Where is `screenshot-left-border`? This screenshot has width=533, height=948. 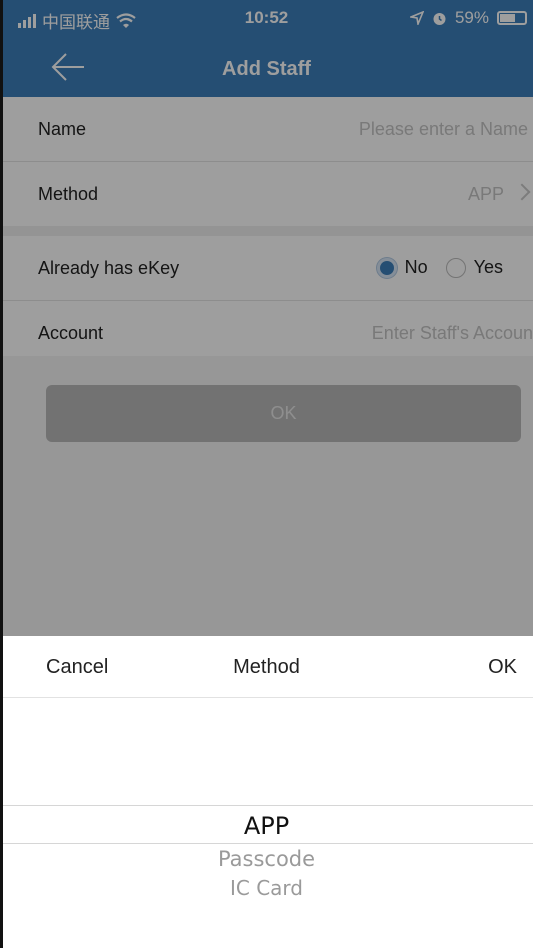
screenshot-left-border is located at coordinates (1, 474).